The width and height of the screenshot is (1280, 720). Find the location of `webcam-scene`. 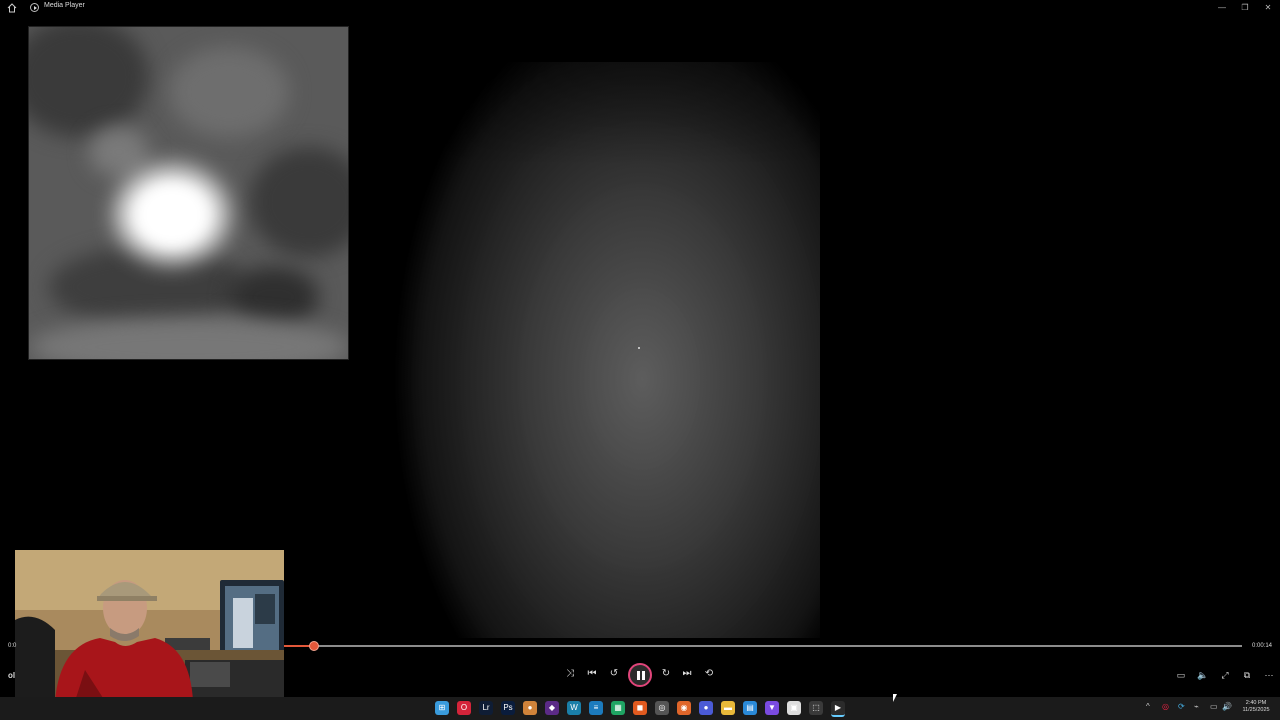

webcam-scene is located at coordinates (149, 625).